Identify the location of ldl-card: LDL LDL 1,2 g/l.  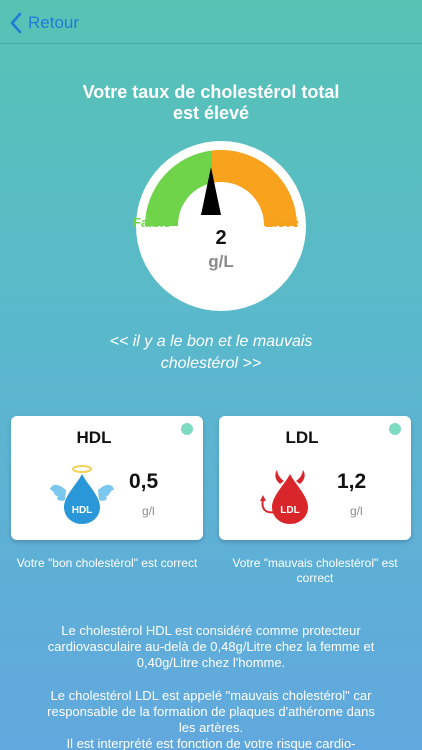
(315, 478).